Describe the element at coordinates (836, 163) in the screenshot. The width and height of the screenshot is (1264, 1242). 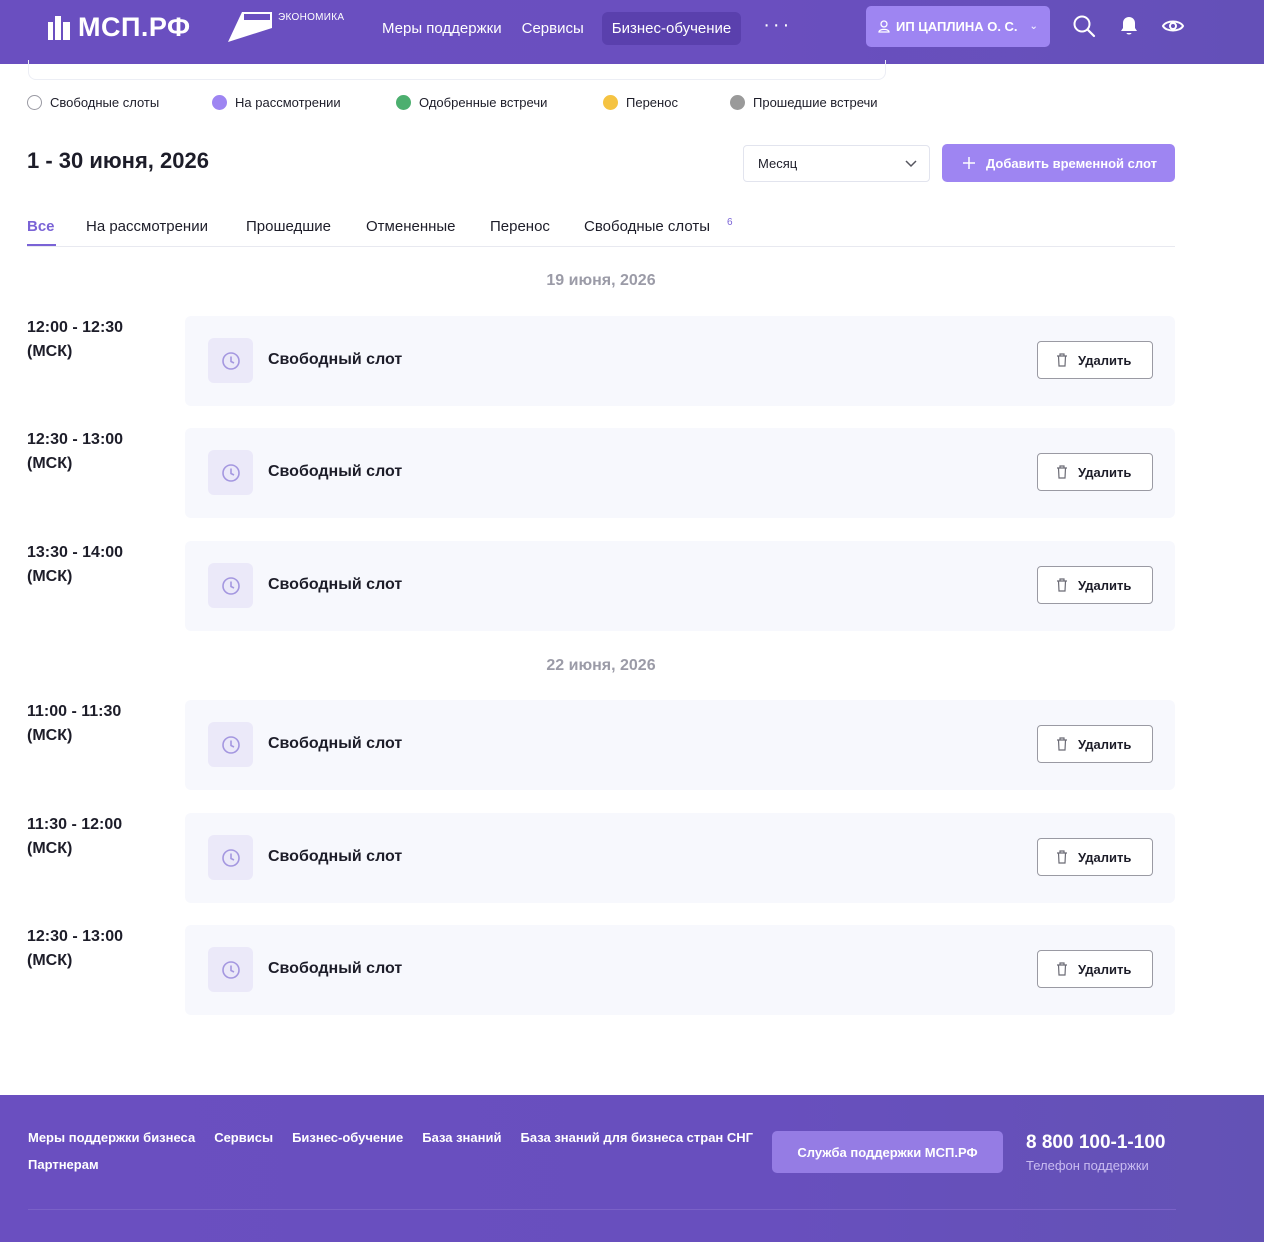
I see `view-mode-select: Месяц` at that location.